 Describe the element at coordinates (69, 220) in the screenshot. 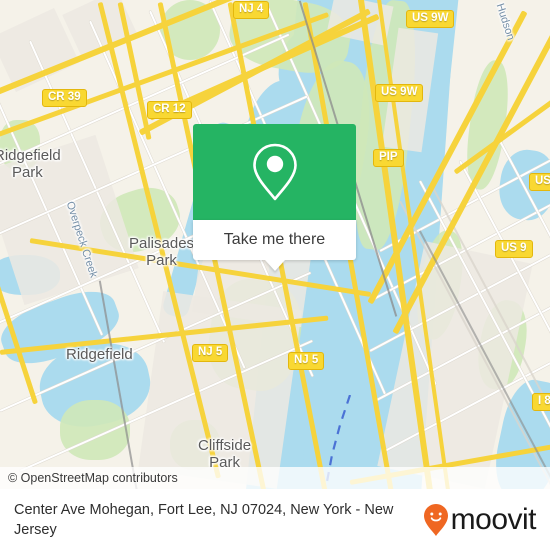

I see `urban-block` at that location.